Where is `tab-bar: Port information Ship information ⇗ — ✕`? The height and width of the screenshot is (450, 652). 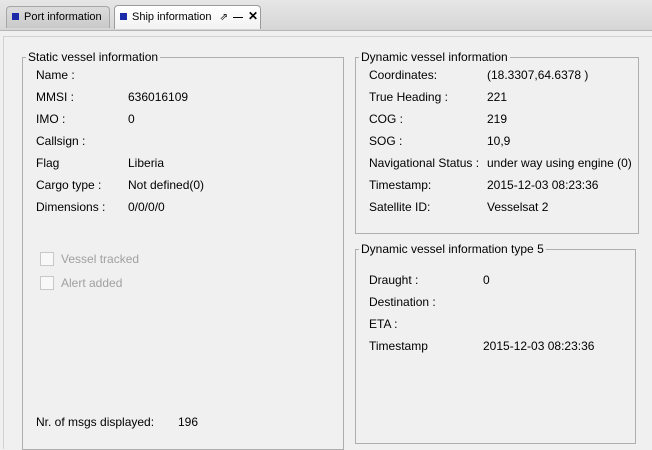
tab-bar: Port information Ship information ⇗ — ✕ is located at coordinates (326, 15).